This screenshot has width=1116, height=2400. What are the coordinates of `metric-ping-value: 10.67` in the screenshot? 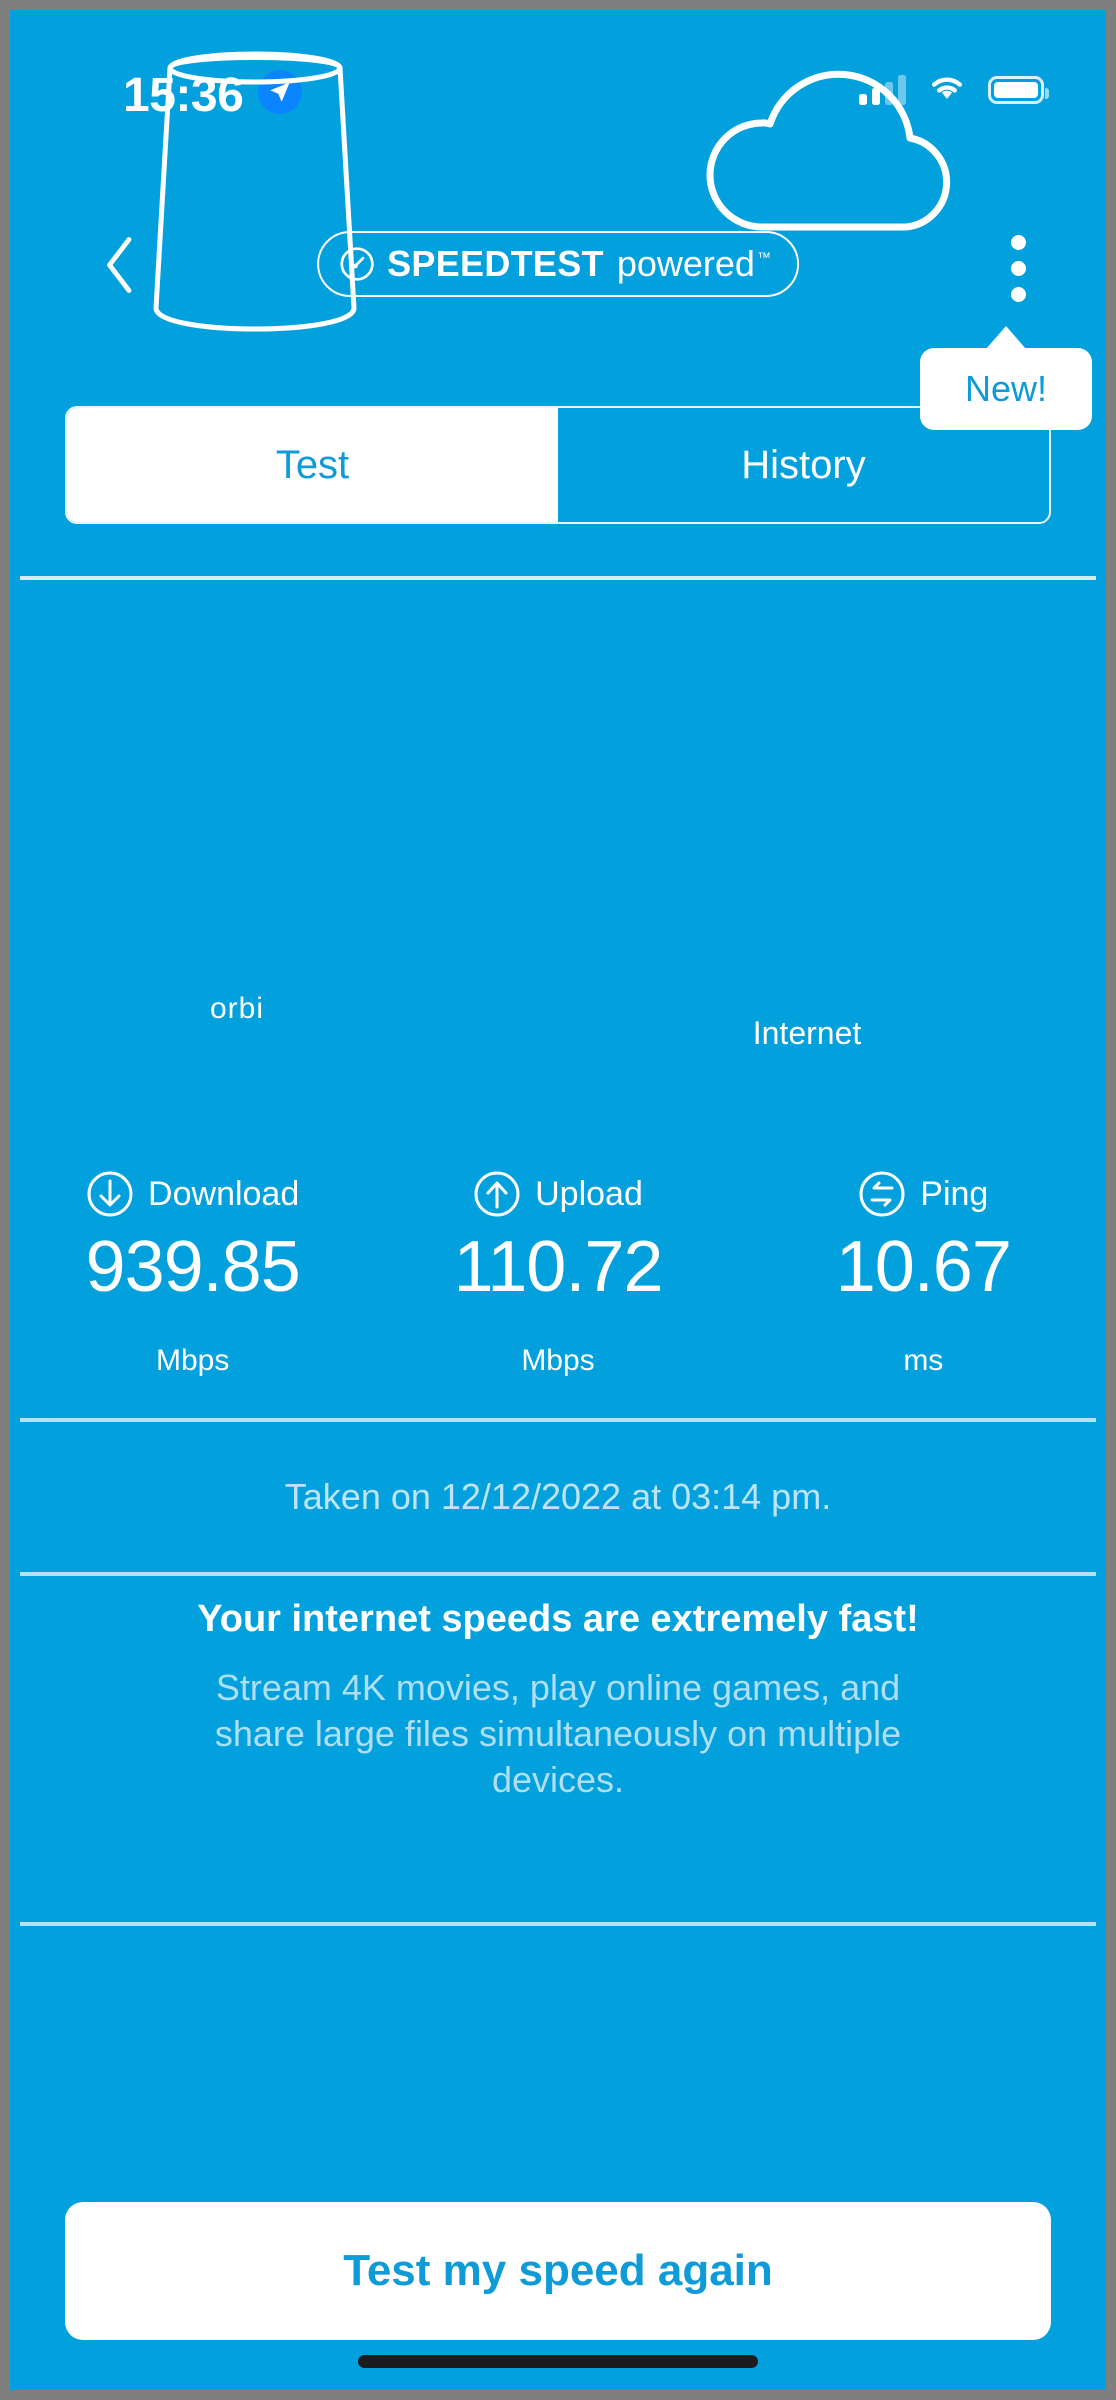 It's located at (923, 1267).